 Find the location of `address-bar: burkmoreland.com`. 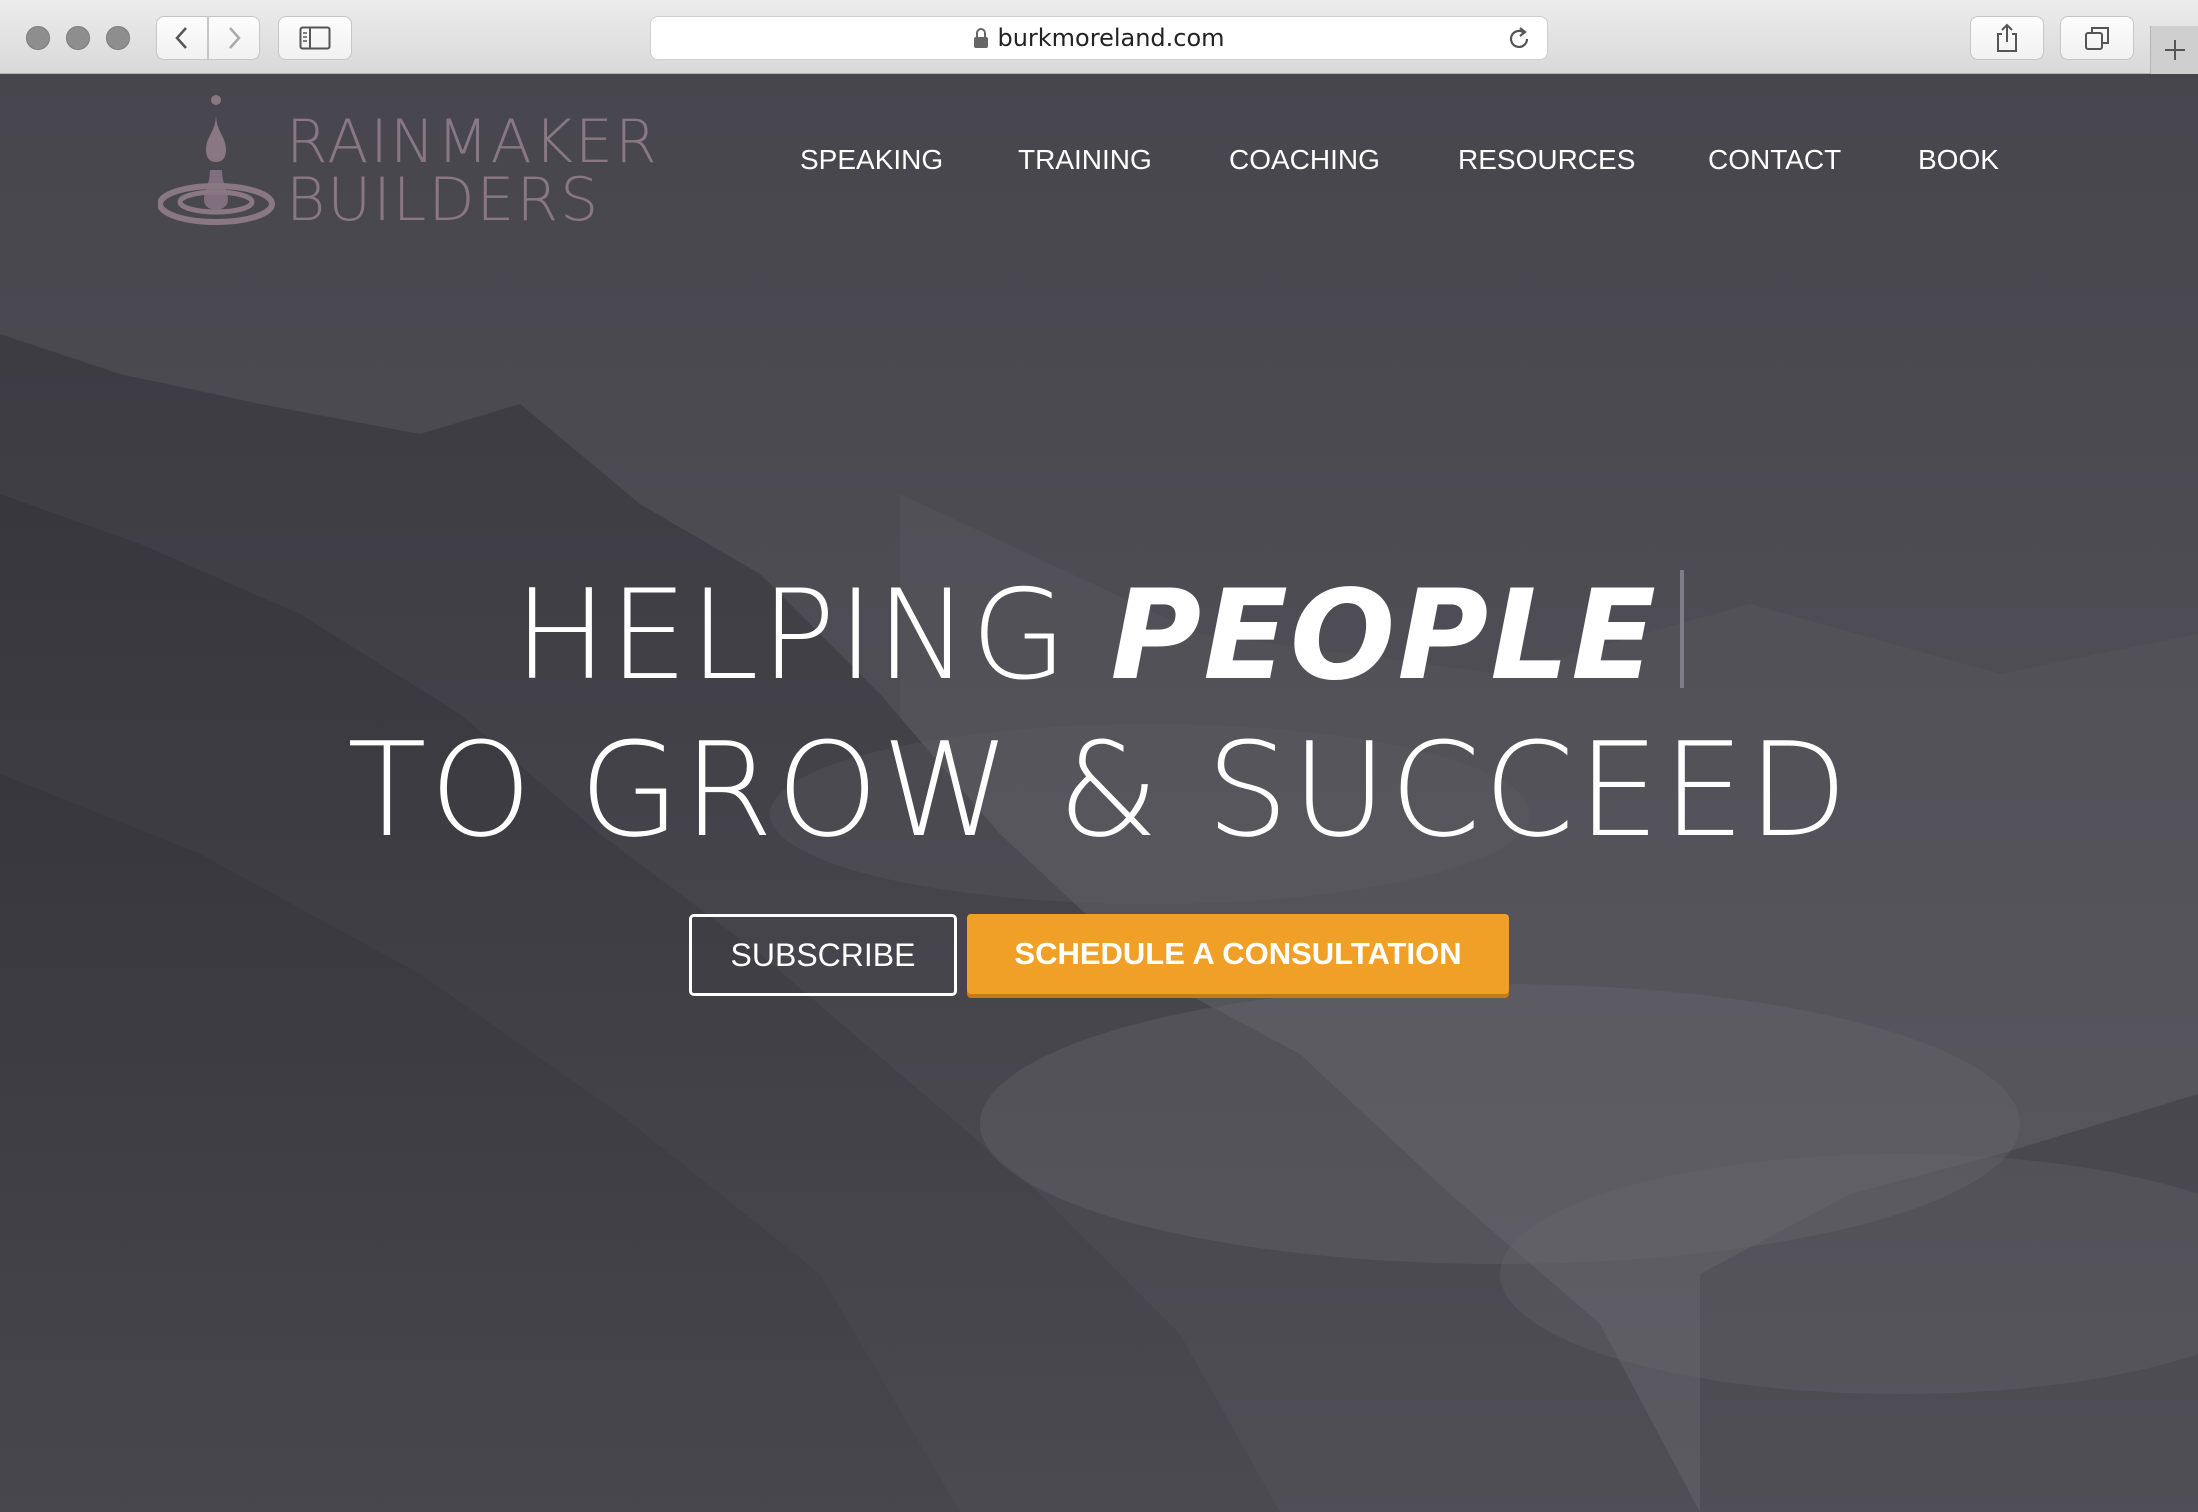

address-bar: burkmoreland.com is located at coordinates (1099, 38).